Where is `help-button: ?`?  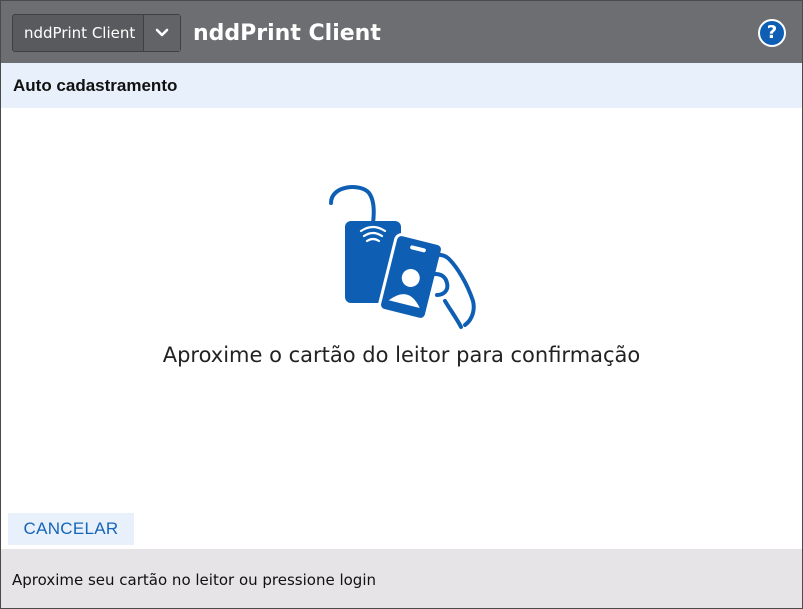
help-button: ? is located at coordinates (772, 33).